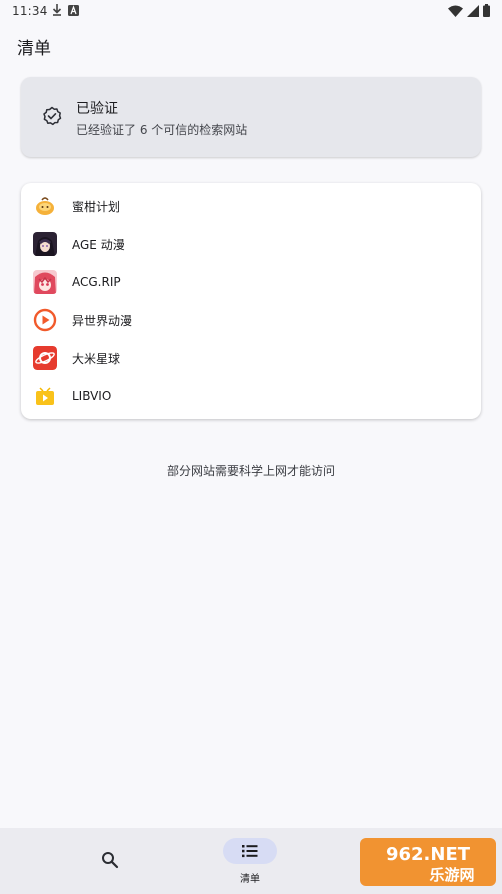 Image resolution: width=502 pixels, height=894 pixels. Describe the element at coordinates (45, 396) in the screenshot. I see `libvio-icon` at that location.